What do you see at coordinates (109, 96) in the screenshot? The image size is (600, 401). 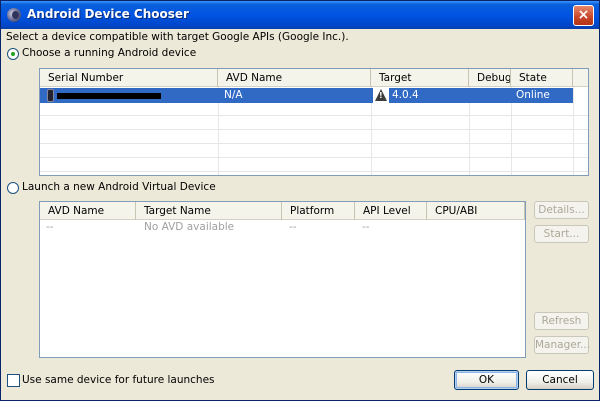 I see `redacted-serial-number` at bounding box center [109, 96].